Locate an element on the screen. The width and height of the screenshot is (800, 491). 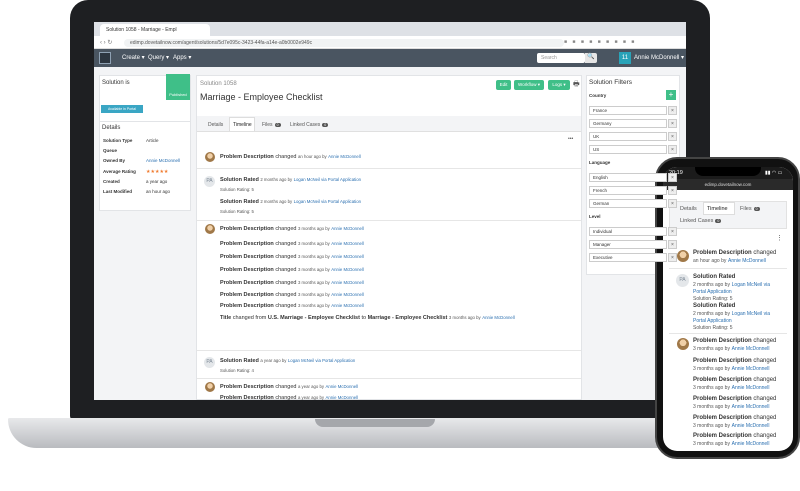
signal-icon: ▮▮ ◠ ▭ is located at coordinates (774, 173).